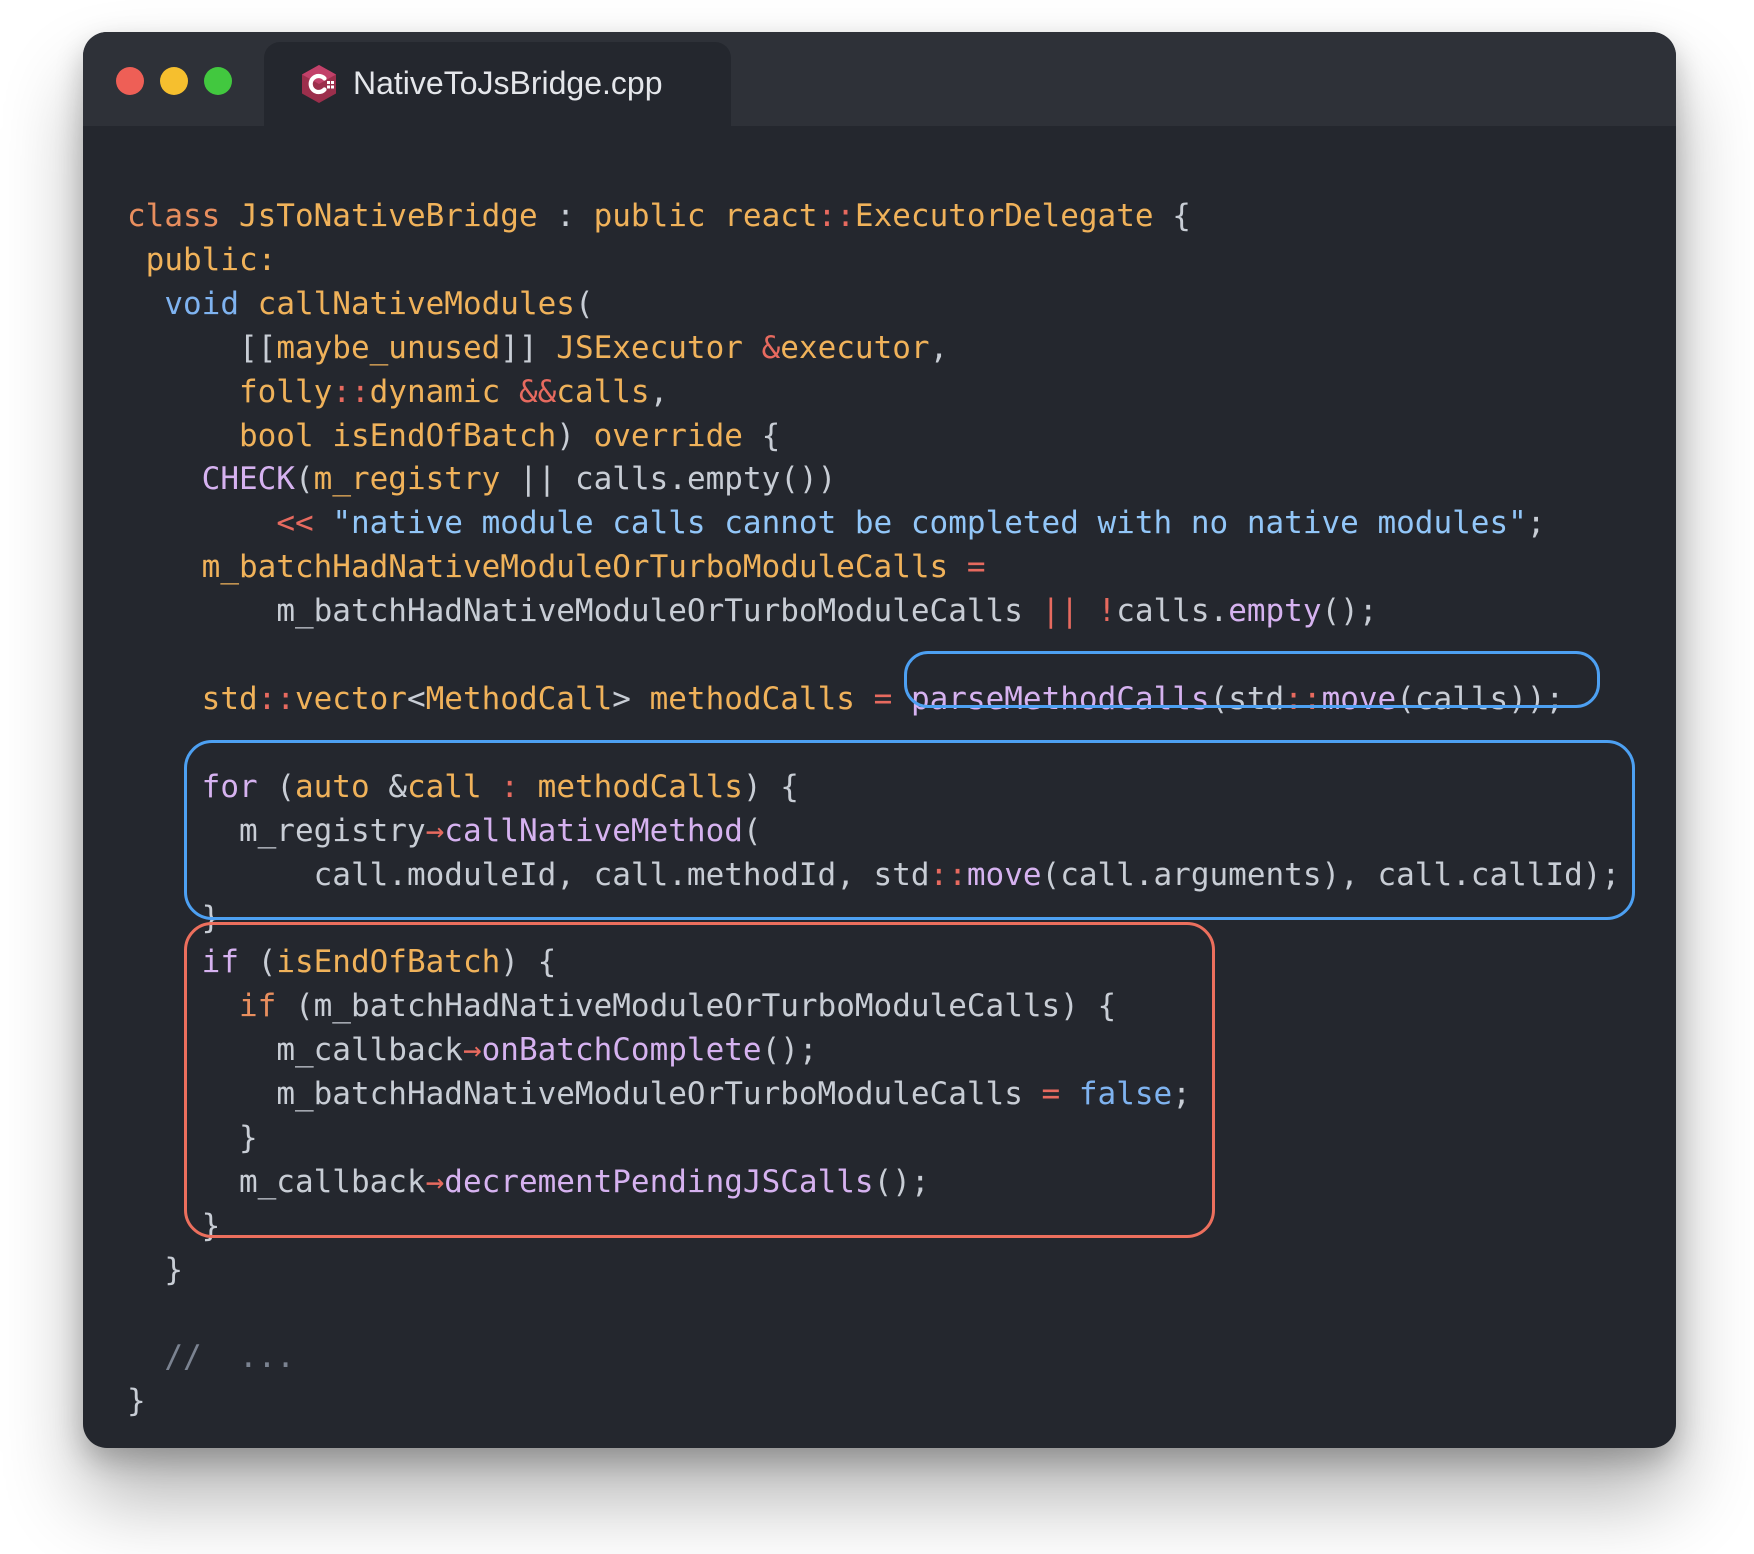  Describe the element at coordinates (369, 1050) in the screenshot. I see `code-token-plain: m_callback` at that location.